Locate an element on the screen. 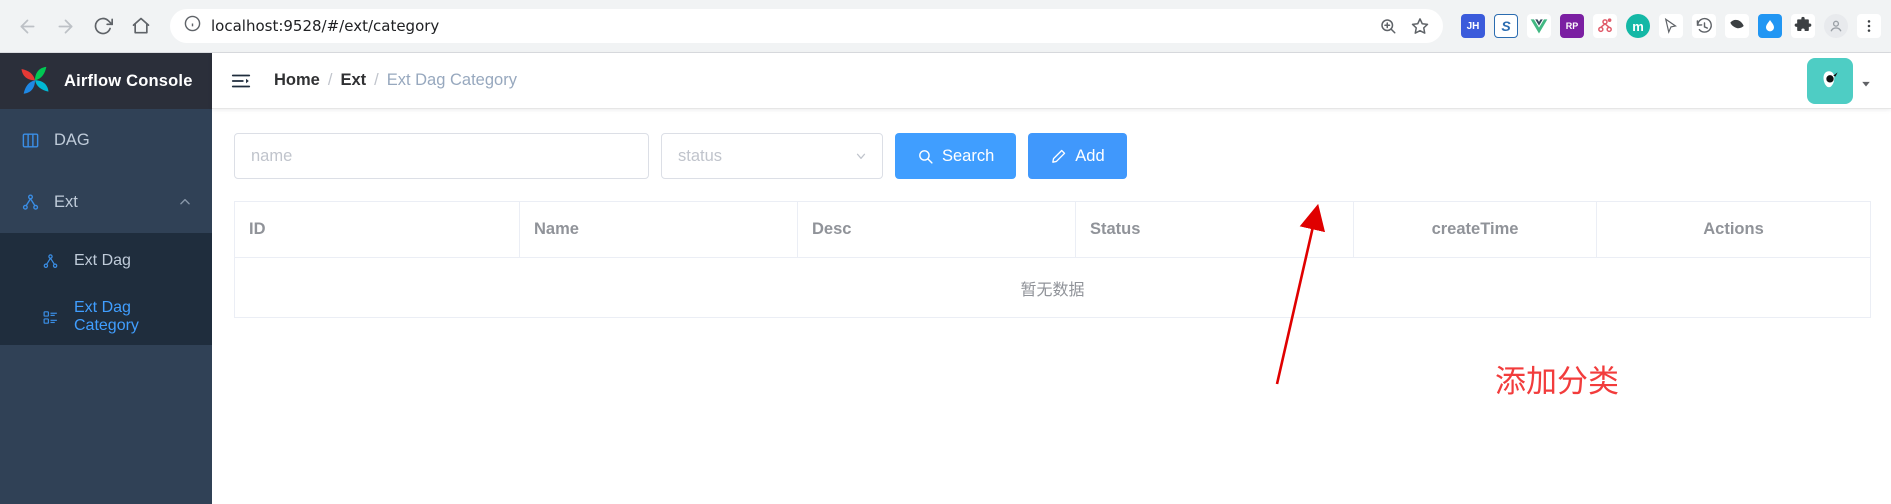  brand-header: Airflow Console is located at coordinates (106, 81).